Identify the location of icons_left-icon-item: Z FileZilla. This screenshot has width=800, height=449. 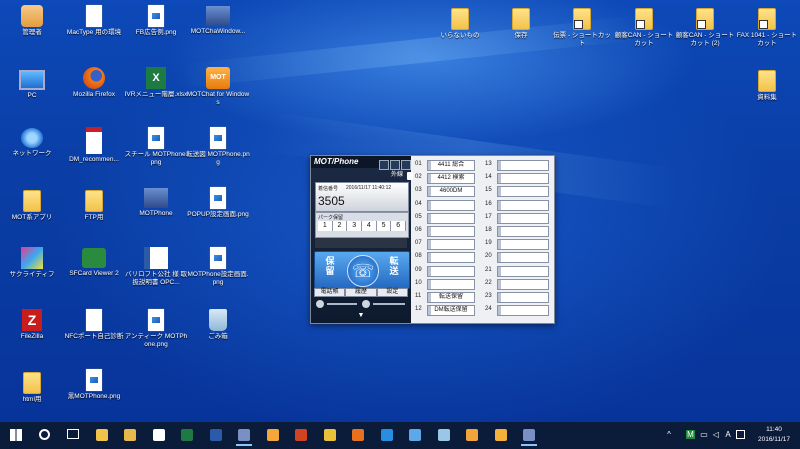
(32, 337).